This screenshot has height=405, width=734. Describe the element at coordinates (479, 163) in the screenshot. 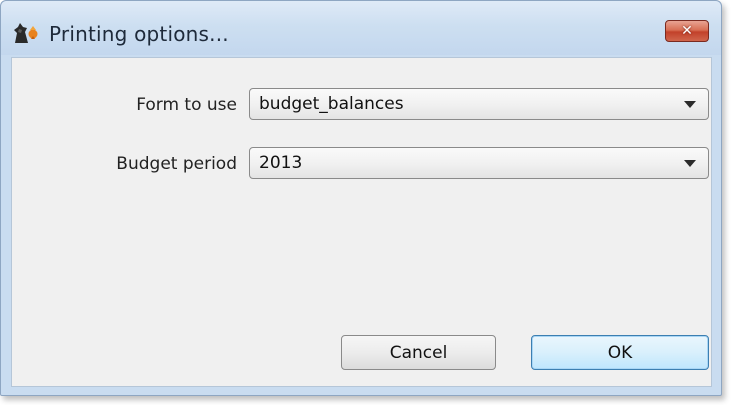

I see `budget-period-select: 2013` at that location.